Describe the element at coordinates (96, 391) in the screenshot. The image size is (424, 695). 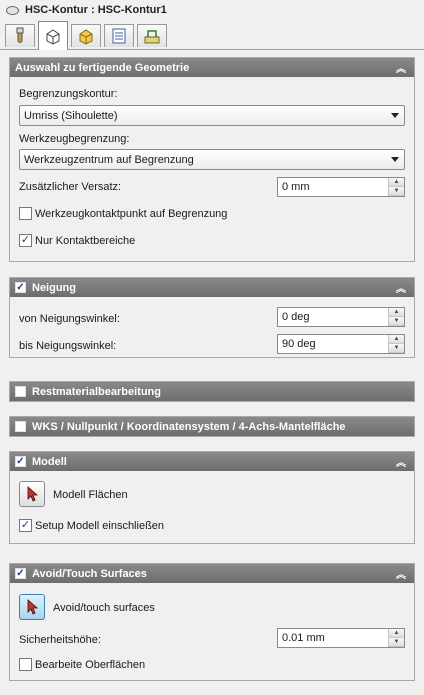
I see `rest-material-panel-title: Restmaterialbearbeitung` at that location.